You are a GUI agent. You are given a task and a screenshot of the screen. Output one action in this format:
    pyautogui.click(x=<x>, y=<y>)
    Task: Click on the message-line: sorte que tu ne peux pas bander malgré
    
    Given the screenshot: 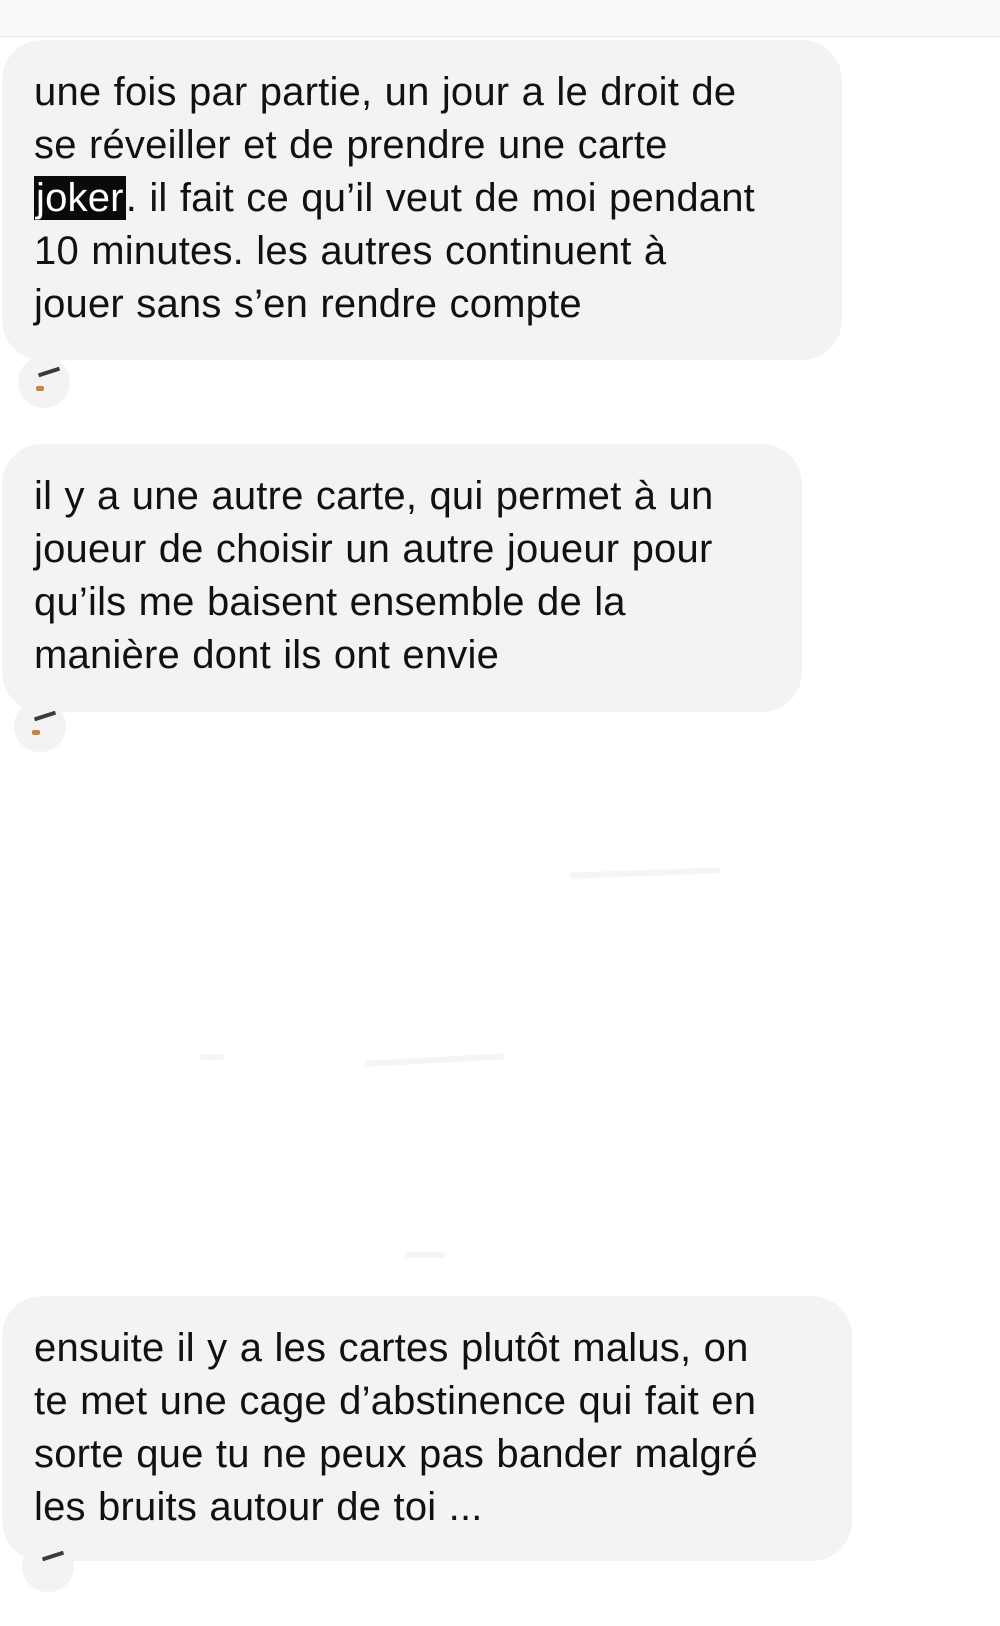 What is the action you would take?
    pyautogui.click(x=396, y=1454)
    